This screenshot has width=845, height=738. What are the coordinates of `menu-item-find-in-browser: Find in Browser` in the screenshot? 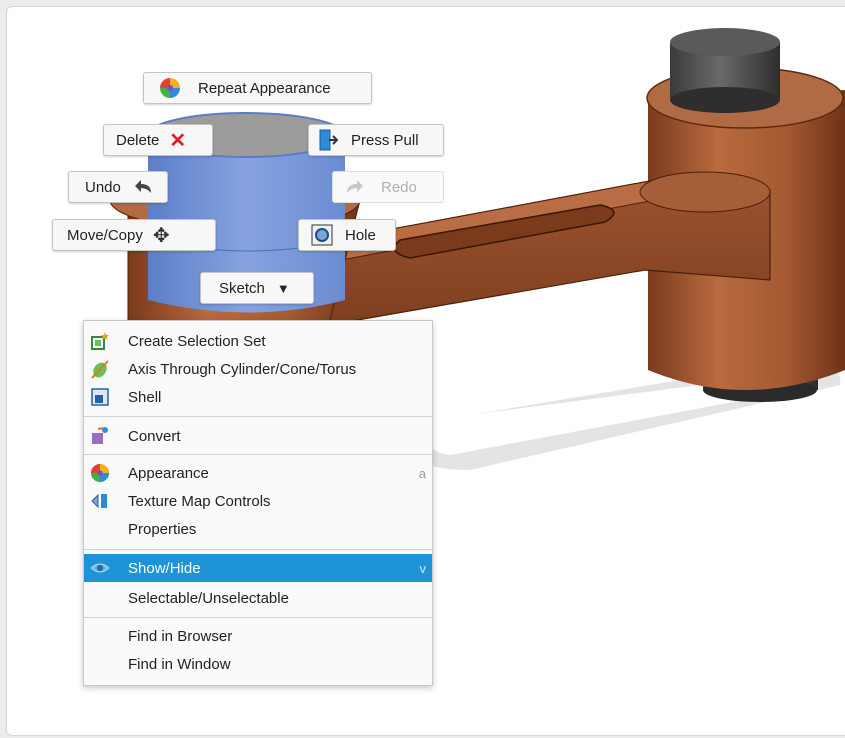 It's located at (258, 636).